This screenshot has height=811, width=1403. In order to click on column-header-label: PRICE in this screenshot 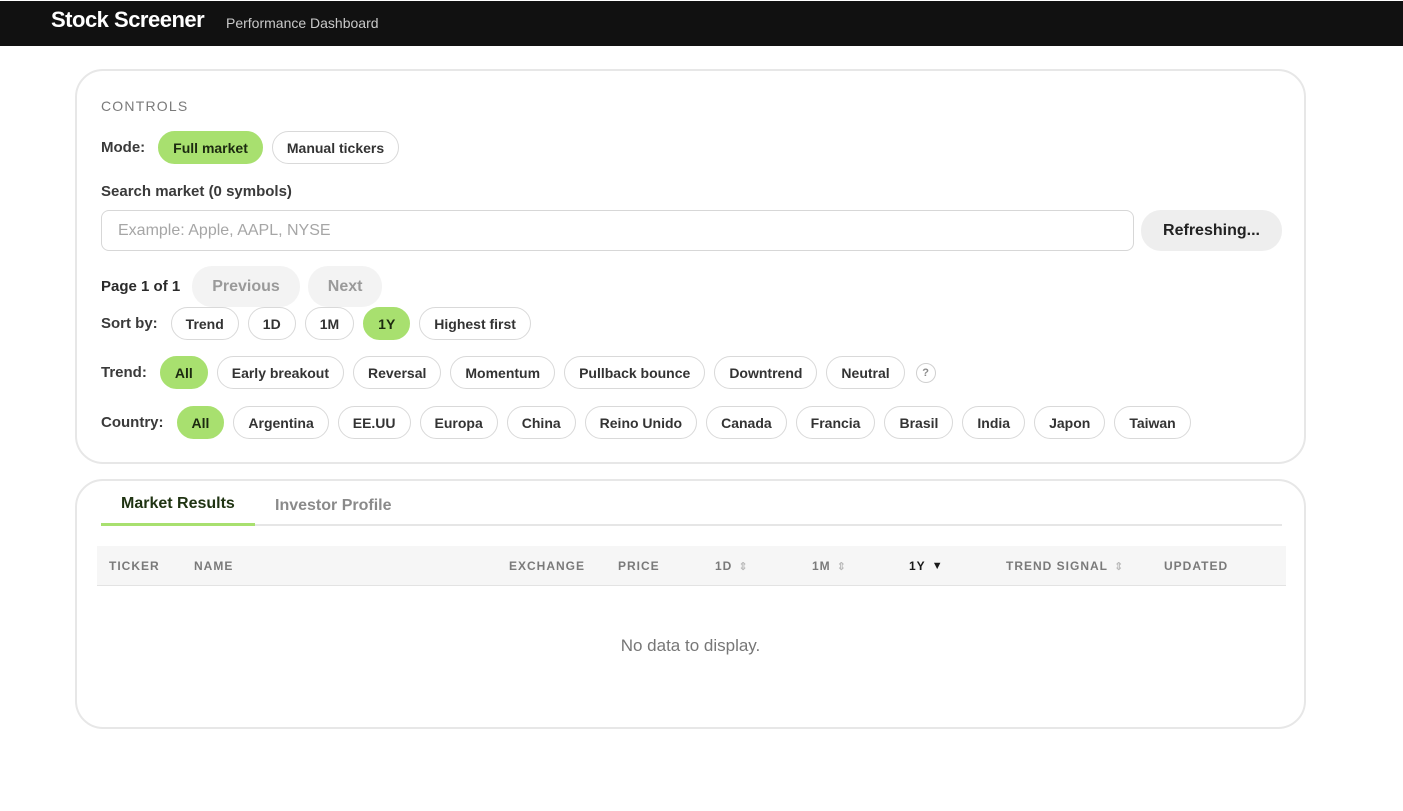, I will do `click(639, 566)`.